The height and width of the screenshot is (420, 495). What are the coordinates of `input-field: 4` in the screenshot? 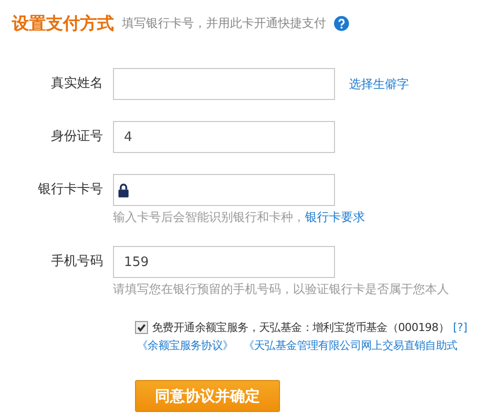 It's located at (224, 137).